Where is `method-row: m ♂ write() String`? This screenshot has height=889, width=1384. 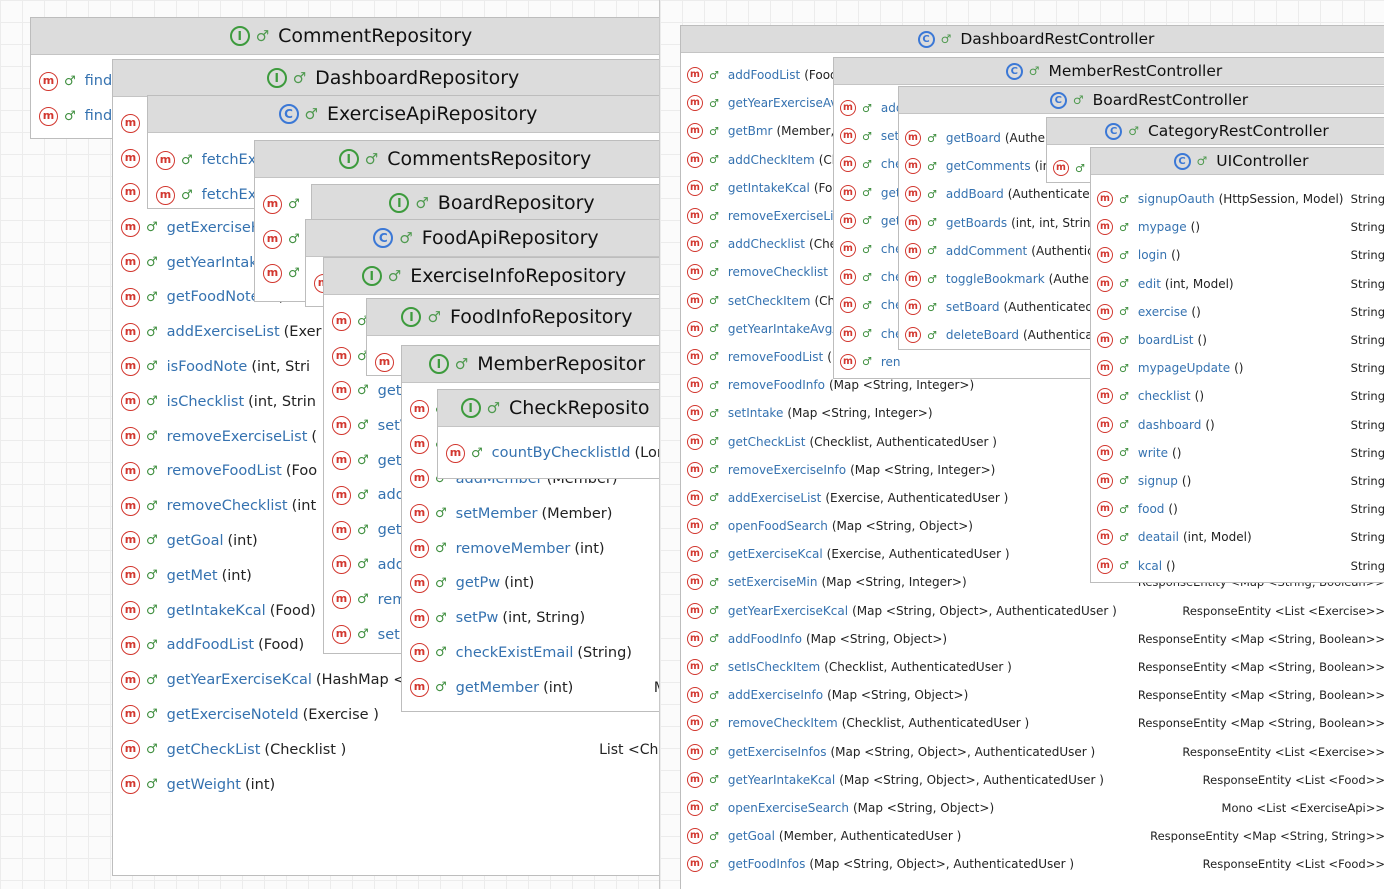 method-row: m ♂ write() String is located at coordinates (1237, 453).